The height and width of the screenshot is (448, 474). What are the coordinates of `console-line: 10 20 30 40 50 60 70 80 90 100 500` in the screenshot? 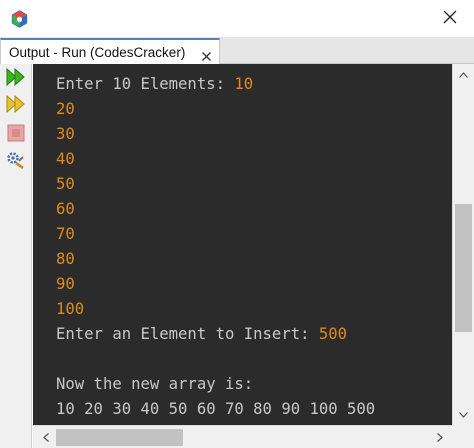 It's located at (215, 409).